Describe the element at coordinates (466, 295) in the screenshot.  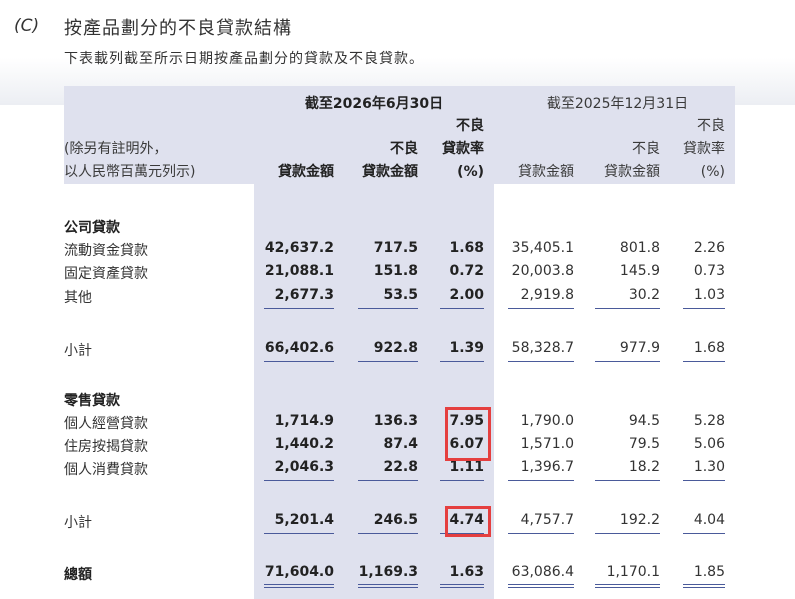
I see `cell-ratio-current: 2.00` at that location.